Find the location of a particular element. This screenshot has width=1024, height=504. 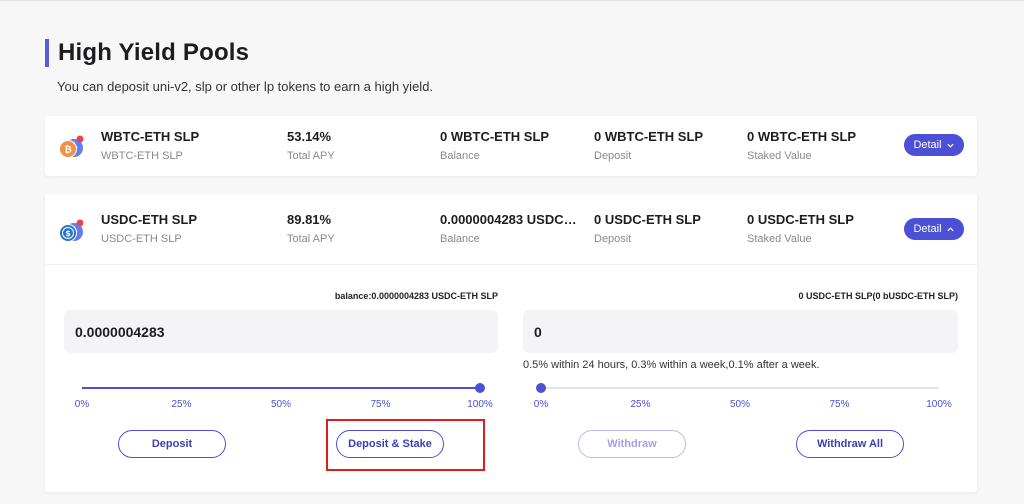

pool-name: USDC-ETH SLP is located at coordinates (149, 219).